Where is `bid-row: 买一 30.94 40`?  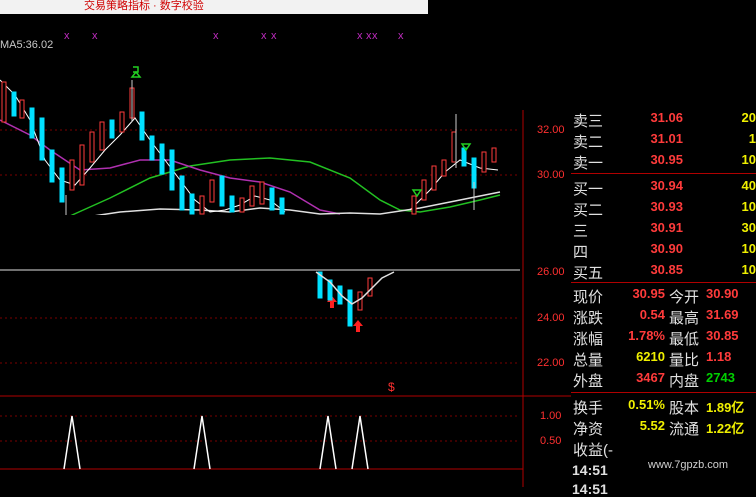 bid-row: 买一 30.94 40 is located at coordinates (663, 188).